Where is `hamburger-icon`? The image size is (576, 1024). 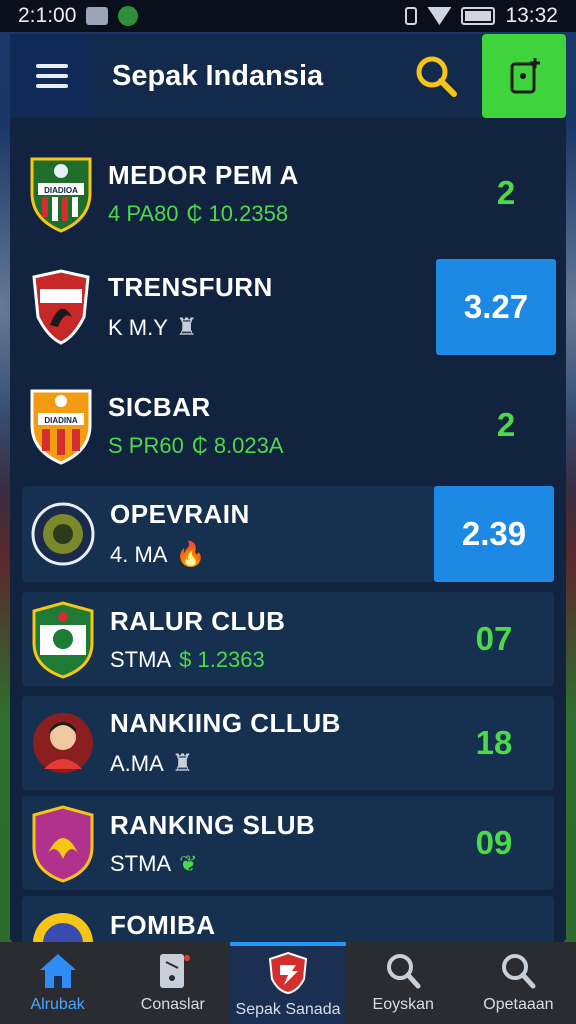
hamburger-icon is located at coordinates (52, 76).